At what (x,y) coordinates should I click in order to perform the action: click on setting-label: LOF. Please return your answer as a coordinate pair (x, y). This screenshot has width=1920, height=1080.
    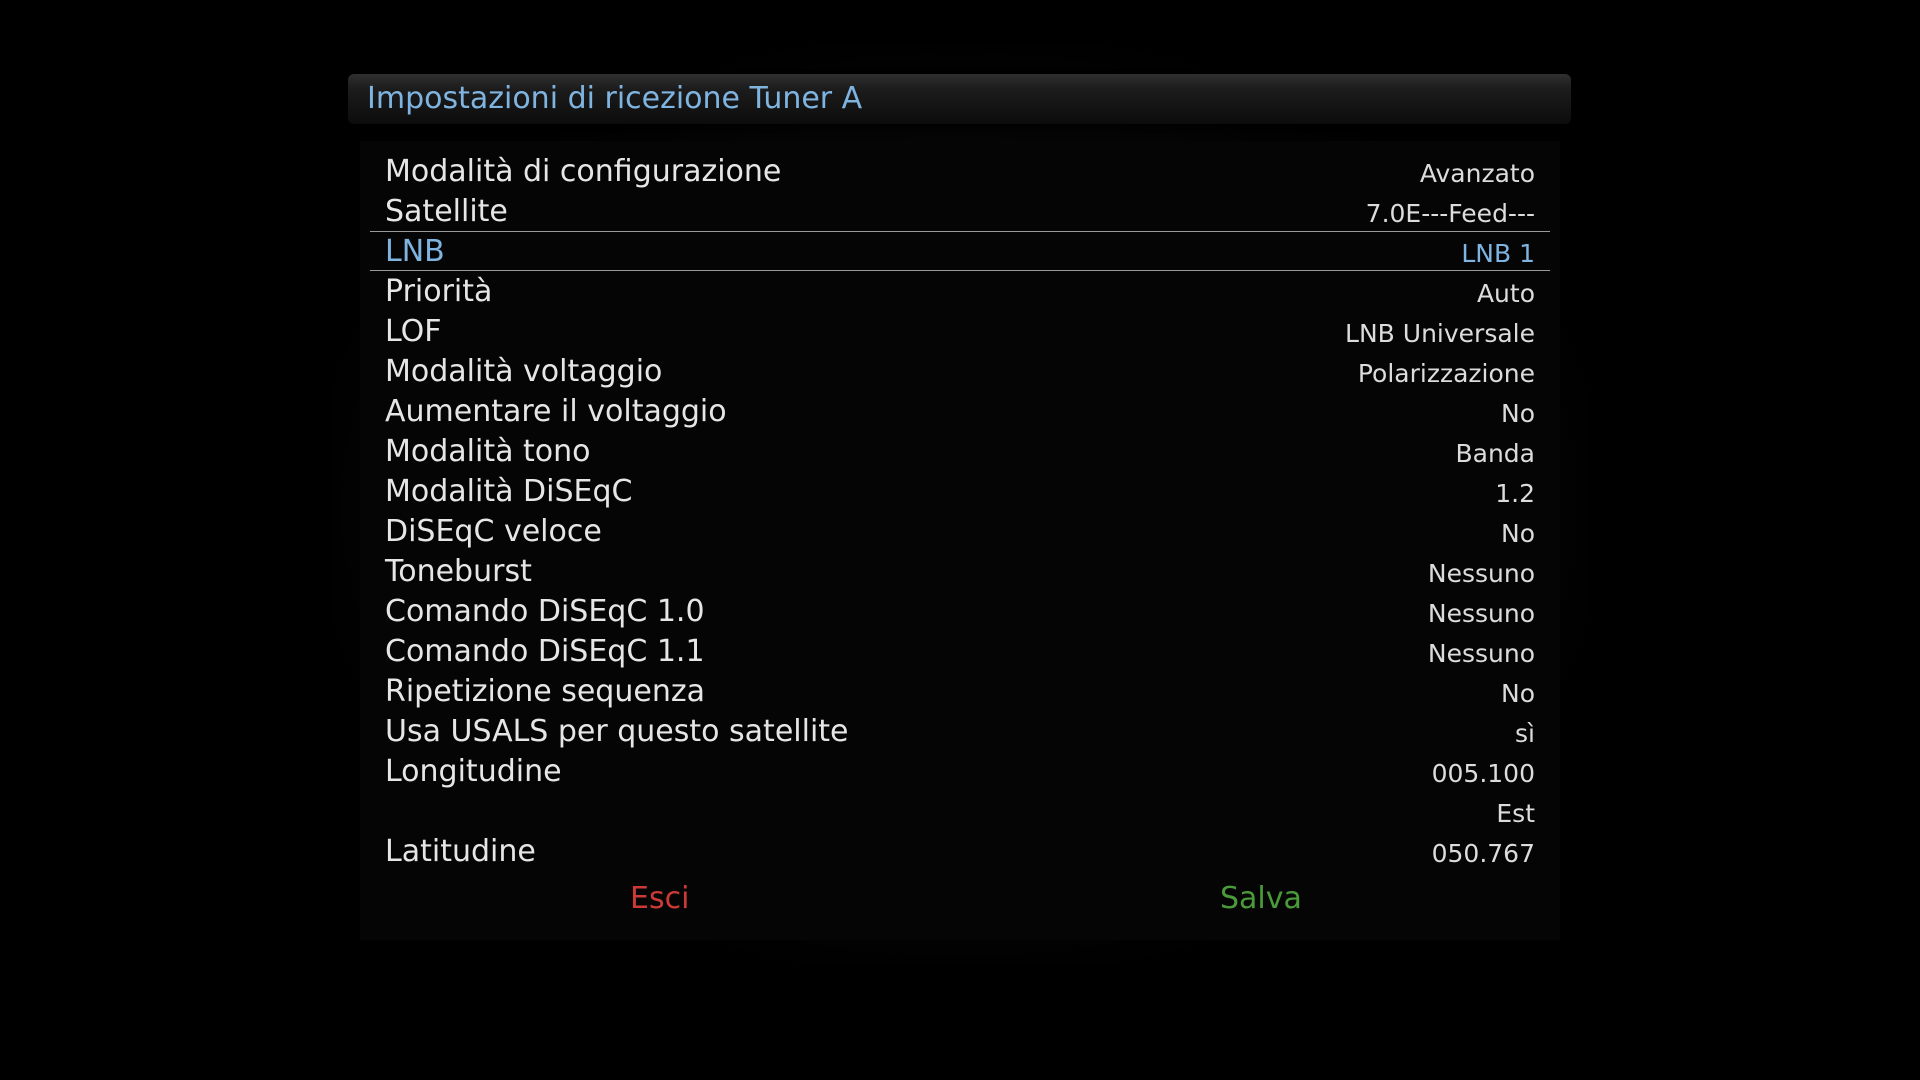
    Looking at the image, I should click on (413, 331).